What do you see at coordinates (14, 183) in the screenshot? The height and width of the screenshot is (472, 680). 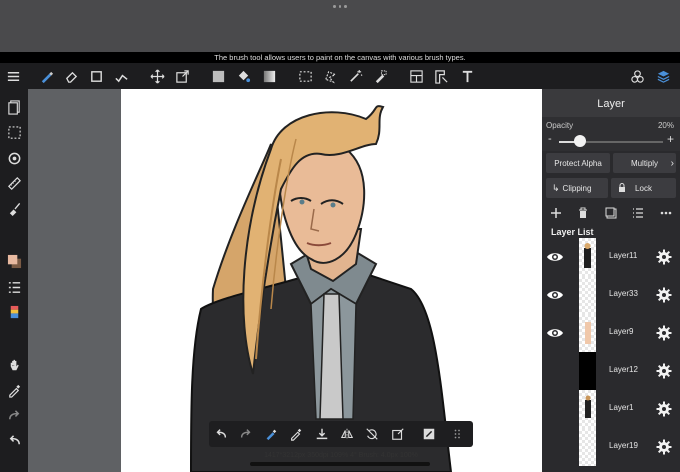 I see `ruler-icon` at bounding box center [14, 183].